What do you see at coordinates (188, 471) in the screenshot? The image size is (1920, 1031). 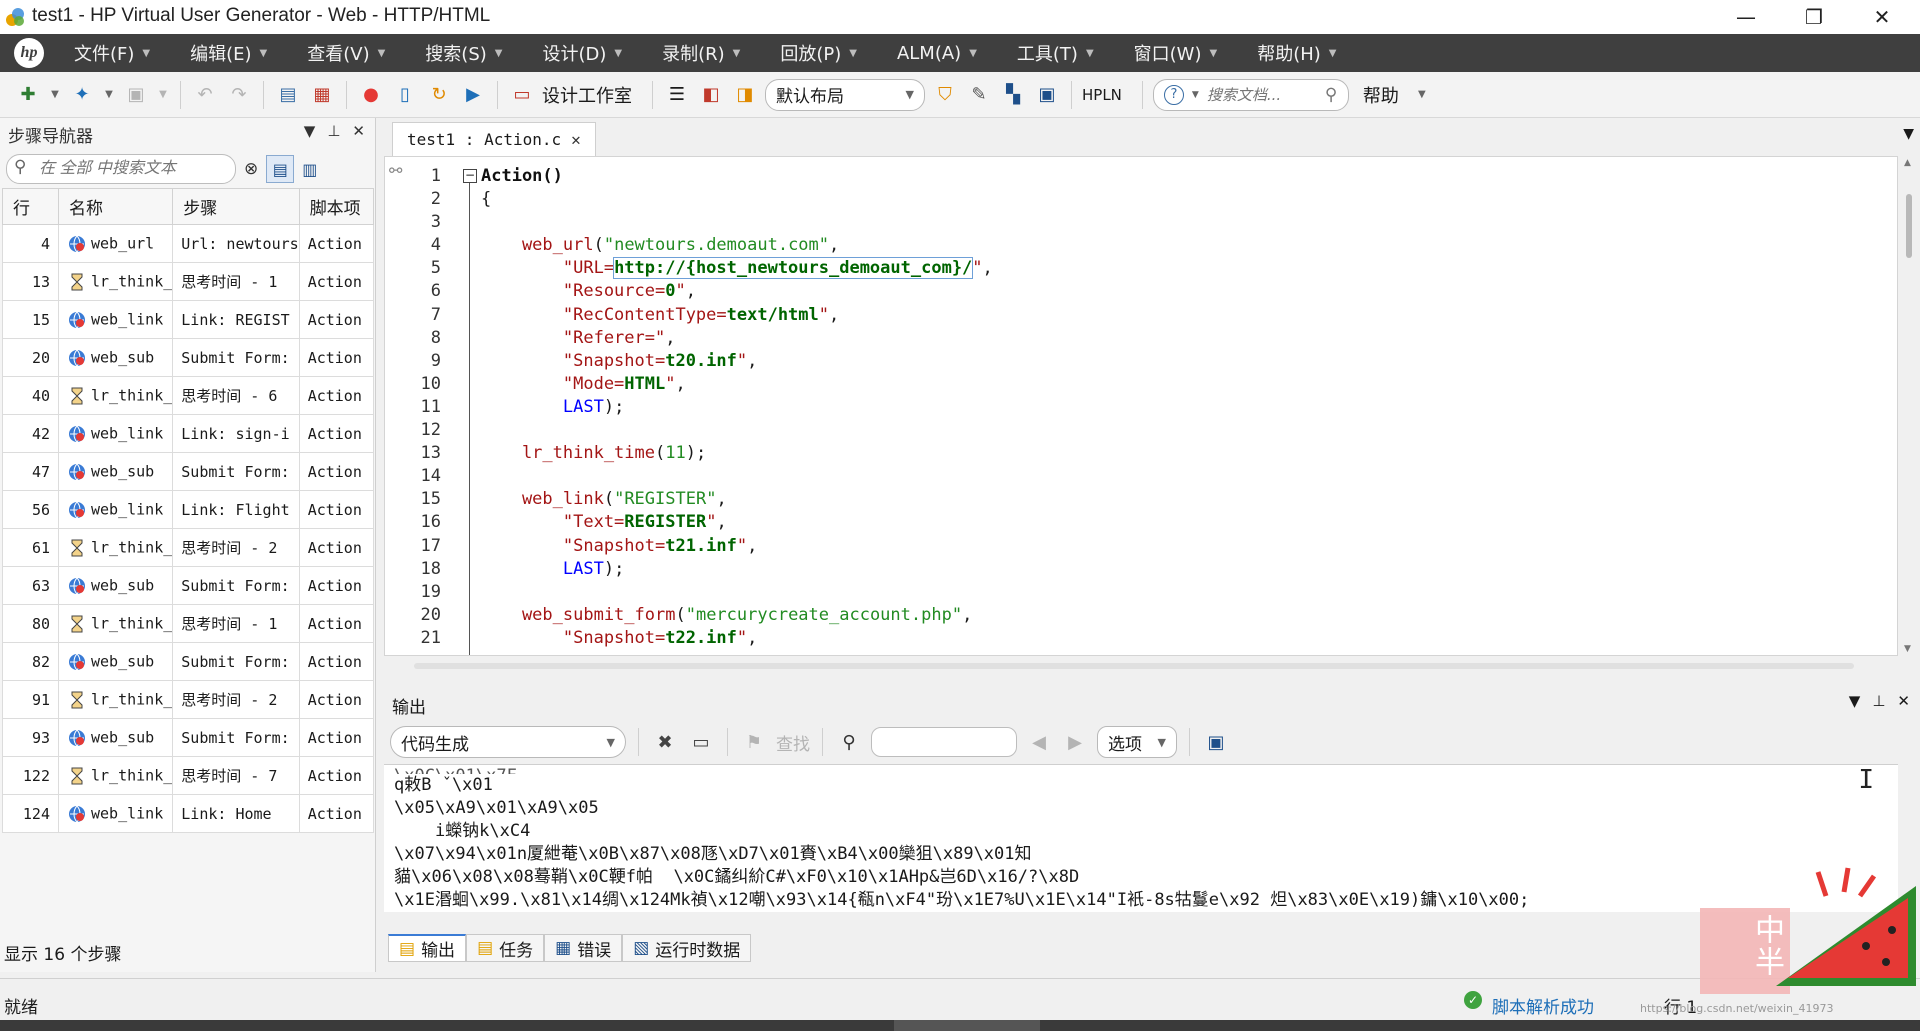 I see `table-row: 47 web_sub Submit Form: Action` at bounding box center [188, 471].